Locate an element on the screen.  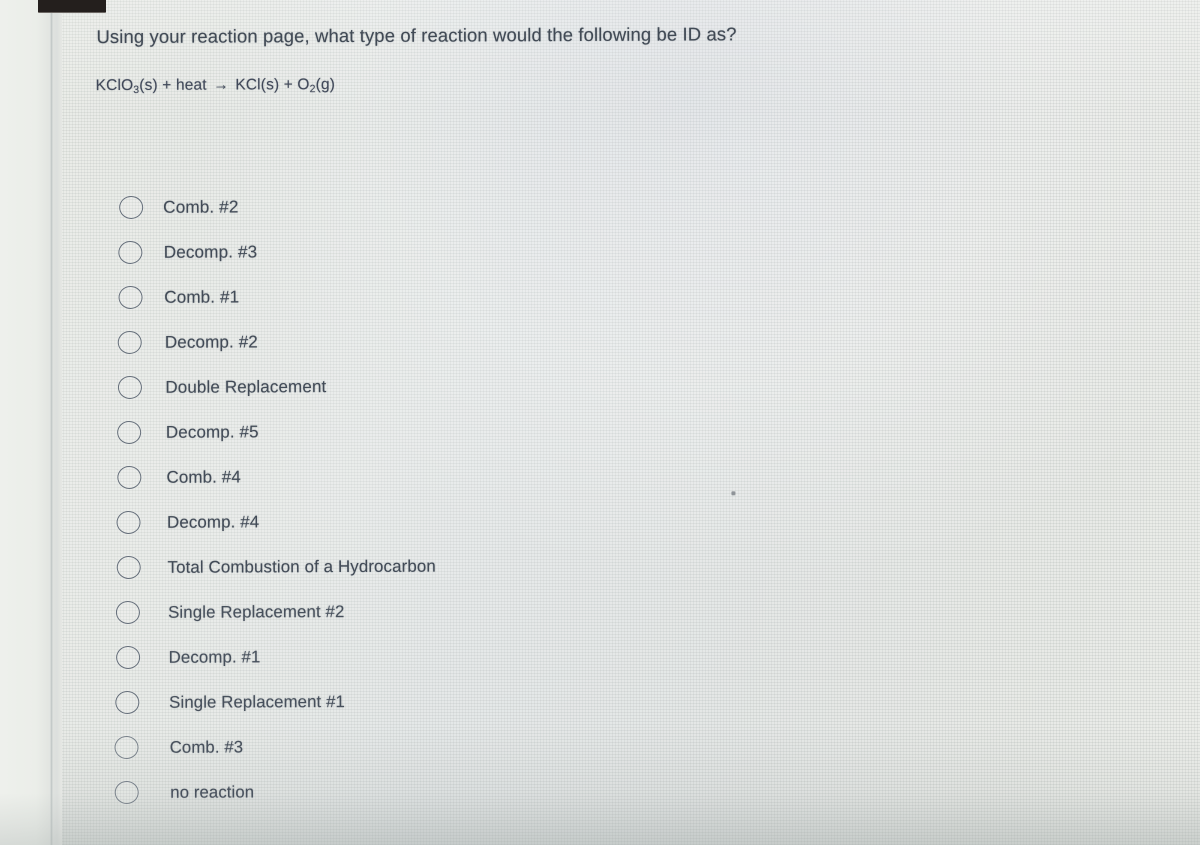
equation-reactant-state: (s) is located at coordinates (148, 85).